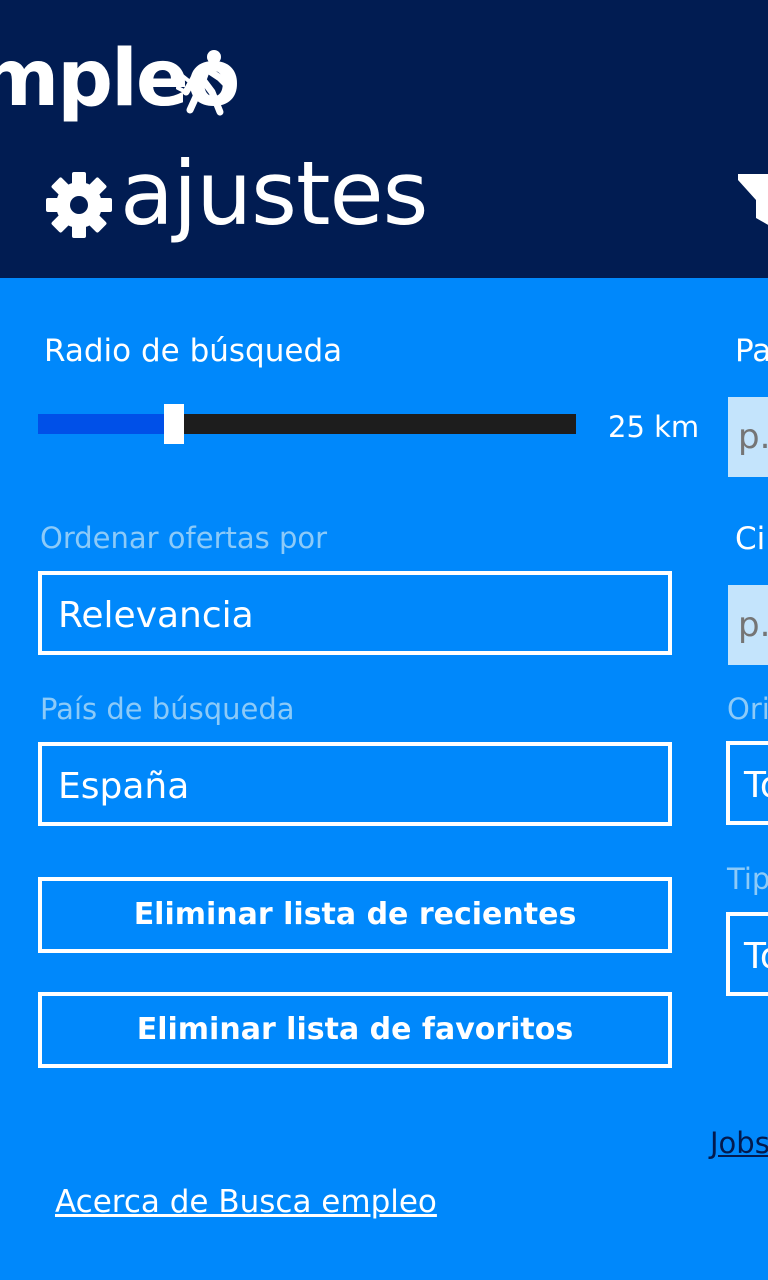  What do you see at coordinates (246, 1202) in the screenshot?
I see `about-link: Acerca de Busca empleo` at bounding box center [246, 1202].